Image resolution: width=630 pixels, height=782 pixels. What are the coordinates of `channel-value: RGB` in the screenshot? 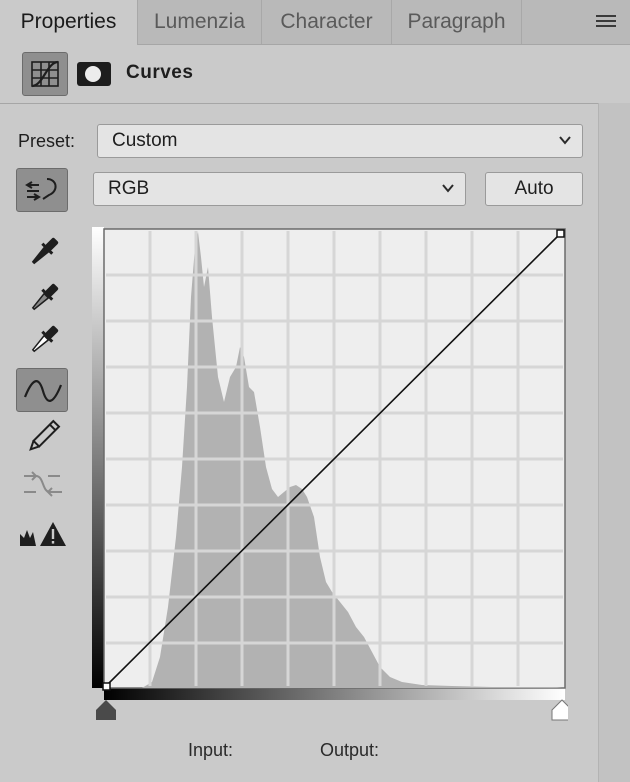 It's located at (129, 188).